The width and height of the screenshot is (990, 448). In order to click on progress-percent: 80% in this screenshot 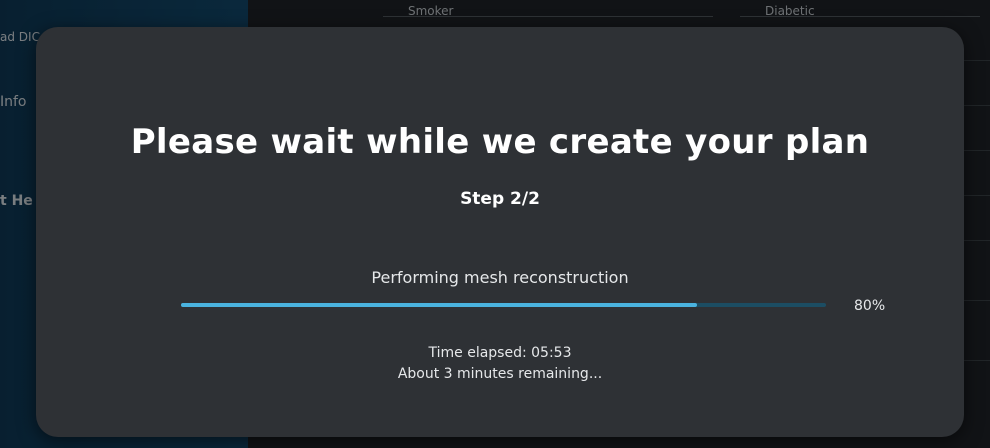, I will do `click(870, 306)`.